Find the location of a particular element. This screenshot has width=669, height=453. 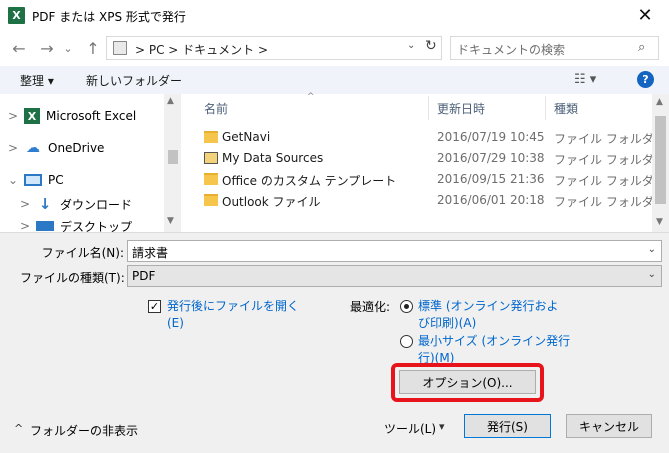

excel-icon: X is located at coordinates (32, 116).